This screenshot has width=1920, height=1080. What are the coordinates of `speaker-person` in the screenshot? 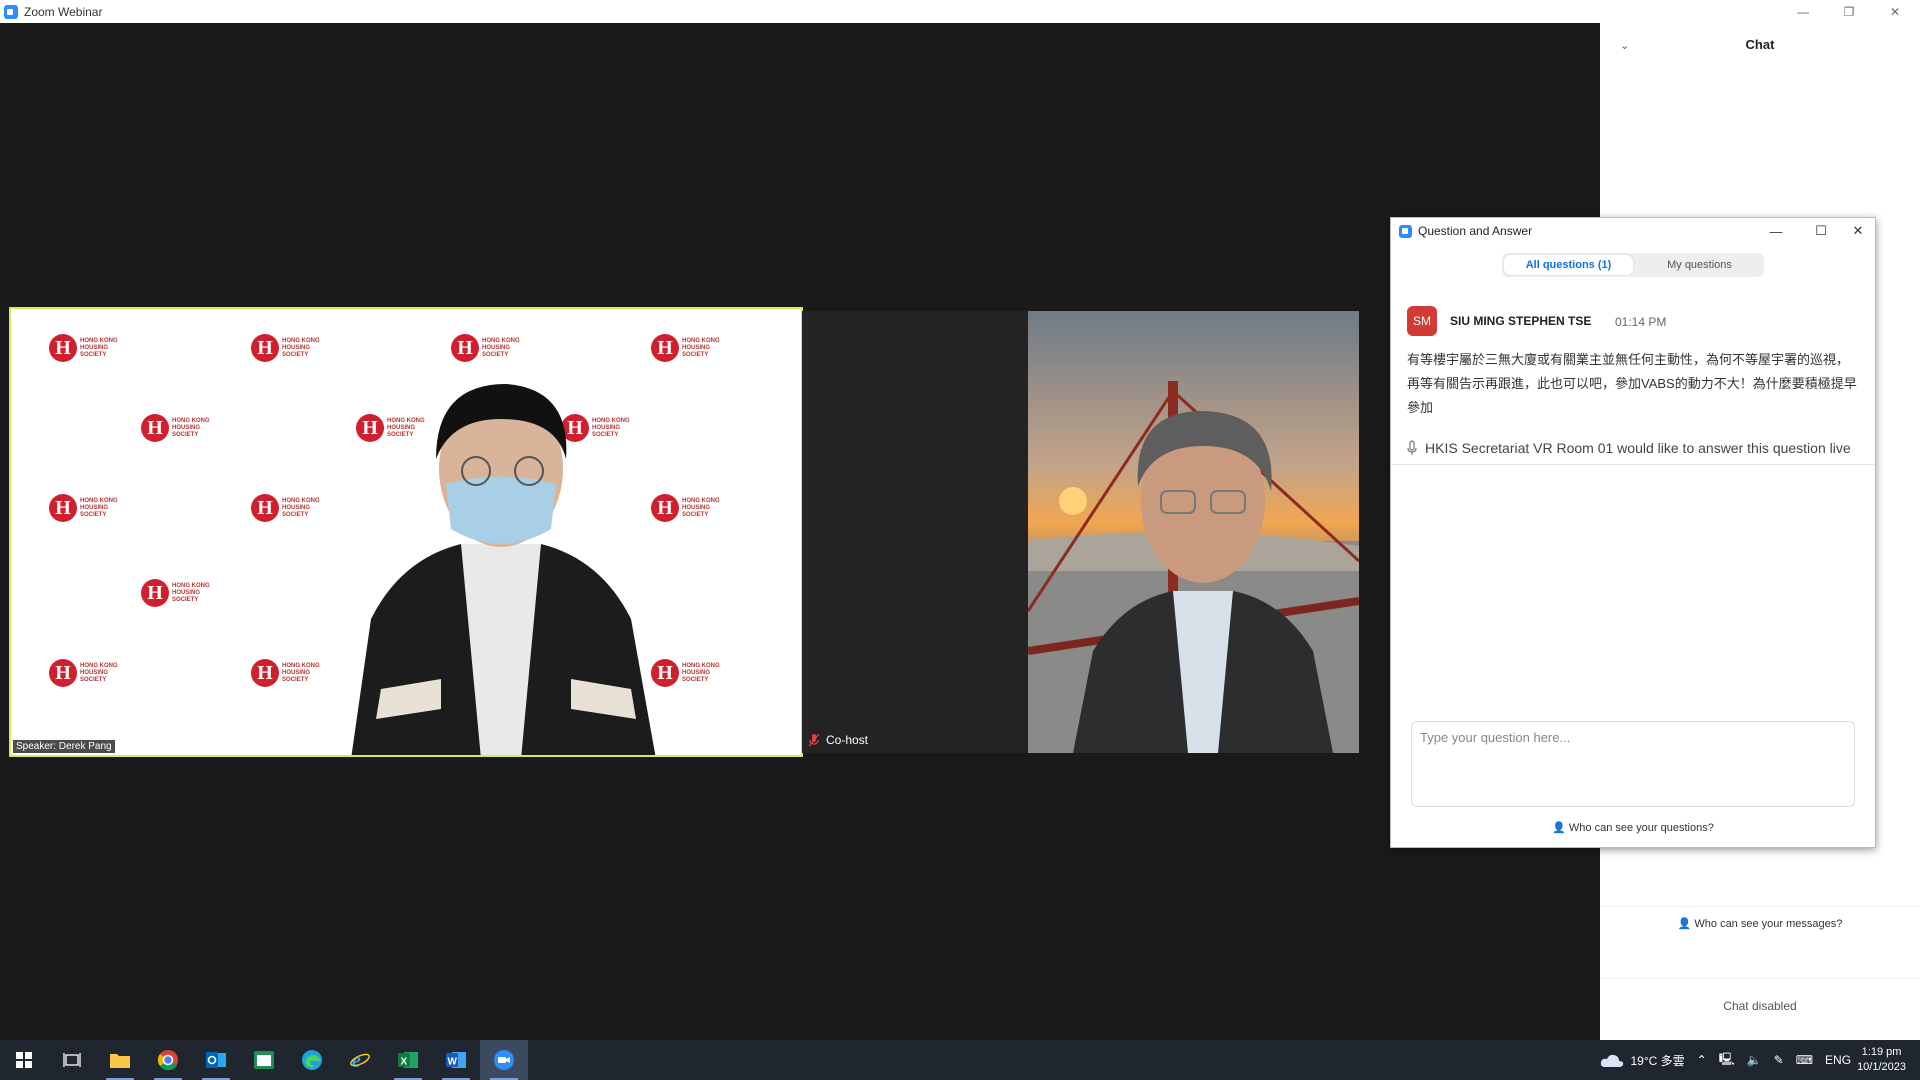 It's located at (503, 569).